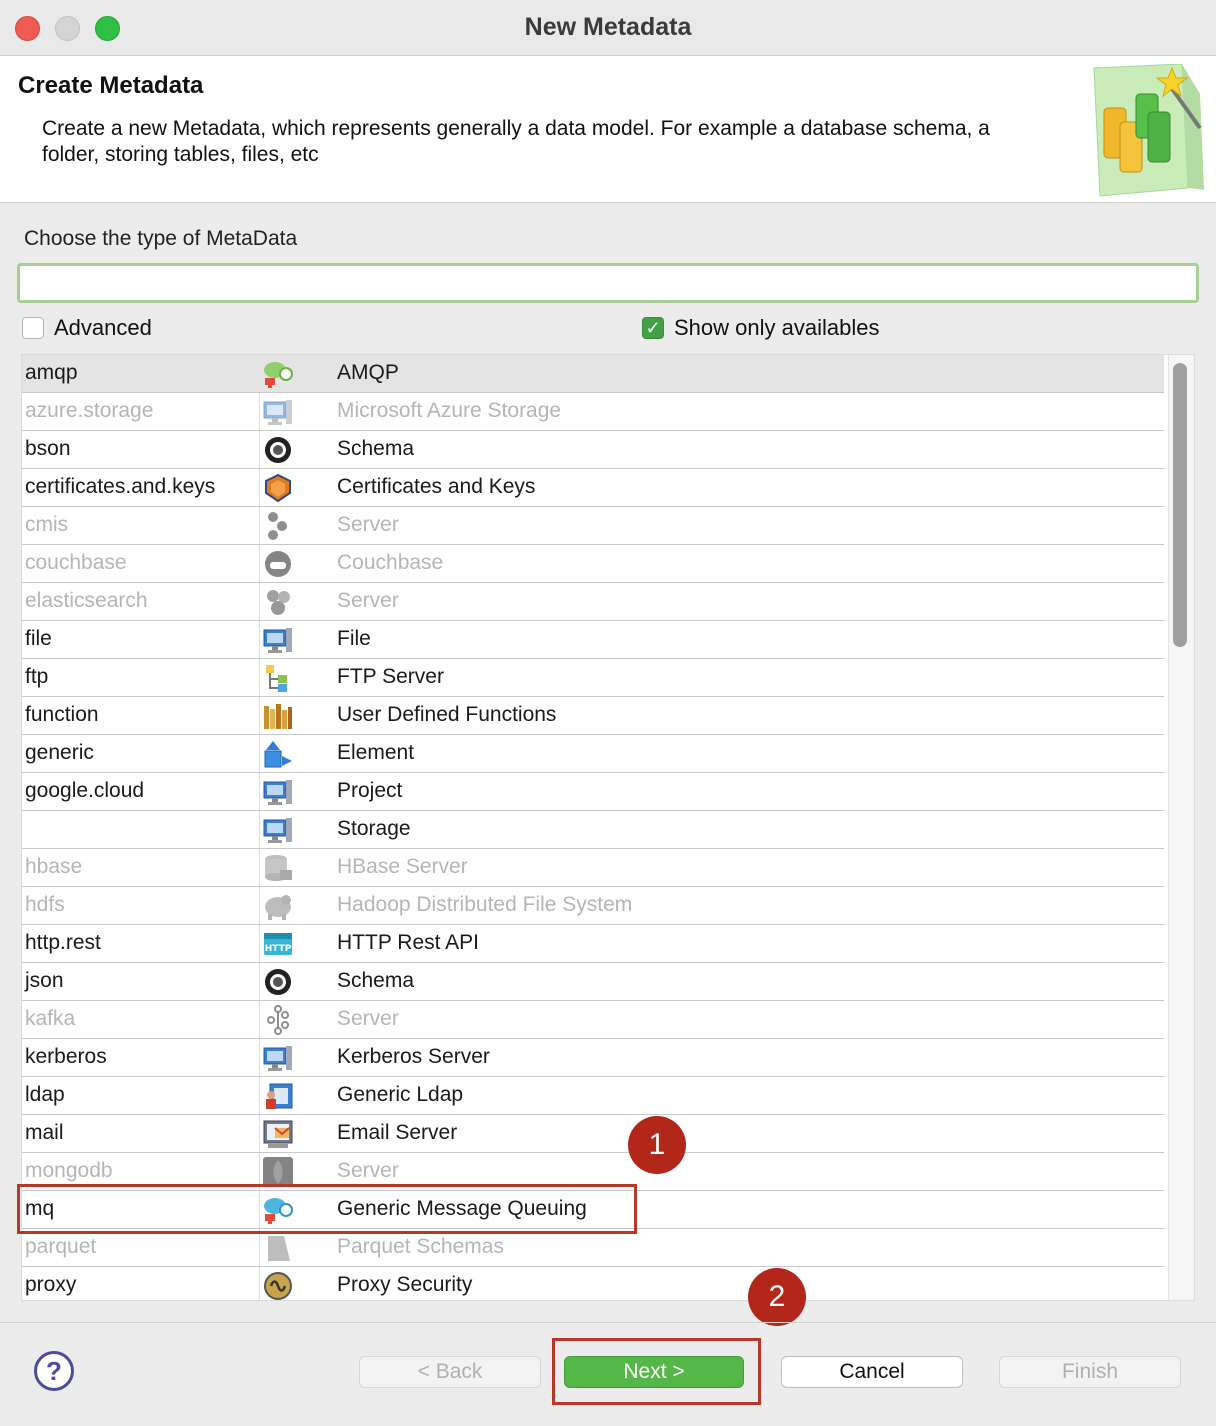 The image size is (1216, 1426). What do you see at coordinates (54, 866) in the screenshot?
I see `row-key: hbase` at bounding box center [54, 866].